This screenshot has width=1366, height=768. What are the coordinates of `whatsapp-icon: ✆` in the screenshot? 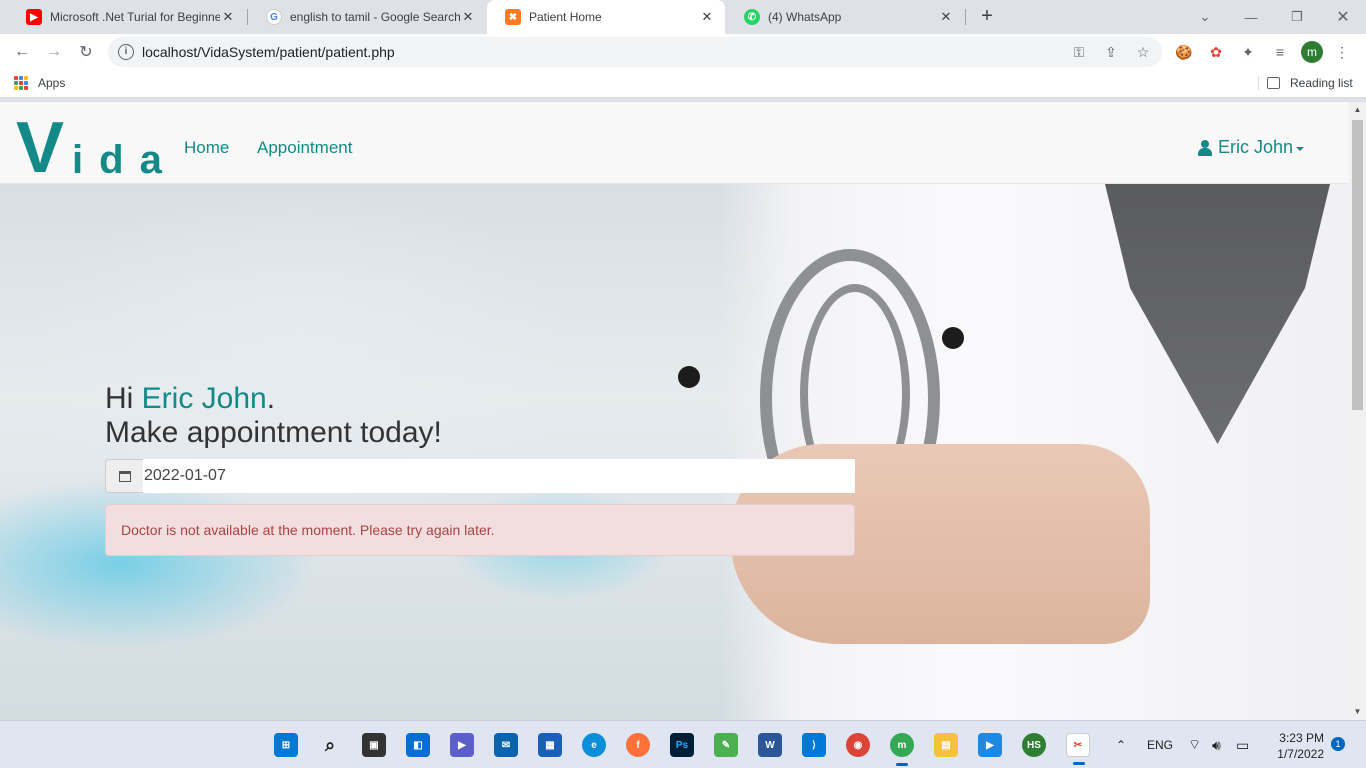 It's located at (752, 17).